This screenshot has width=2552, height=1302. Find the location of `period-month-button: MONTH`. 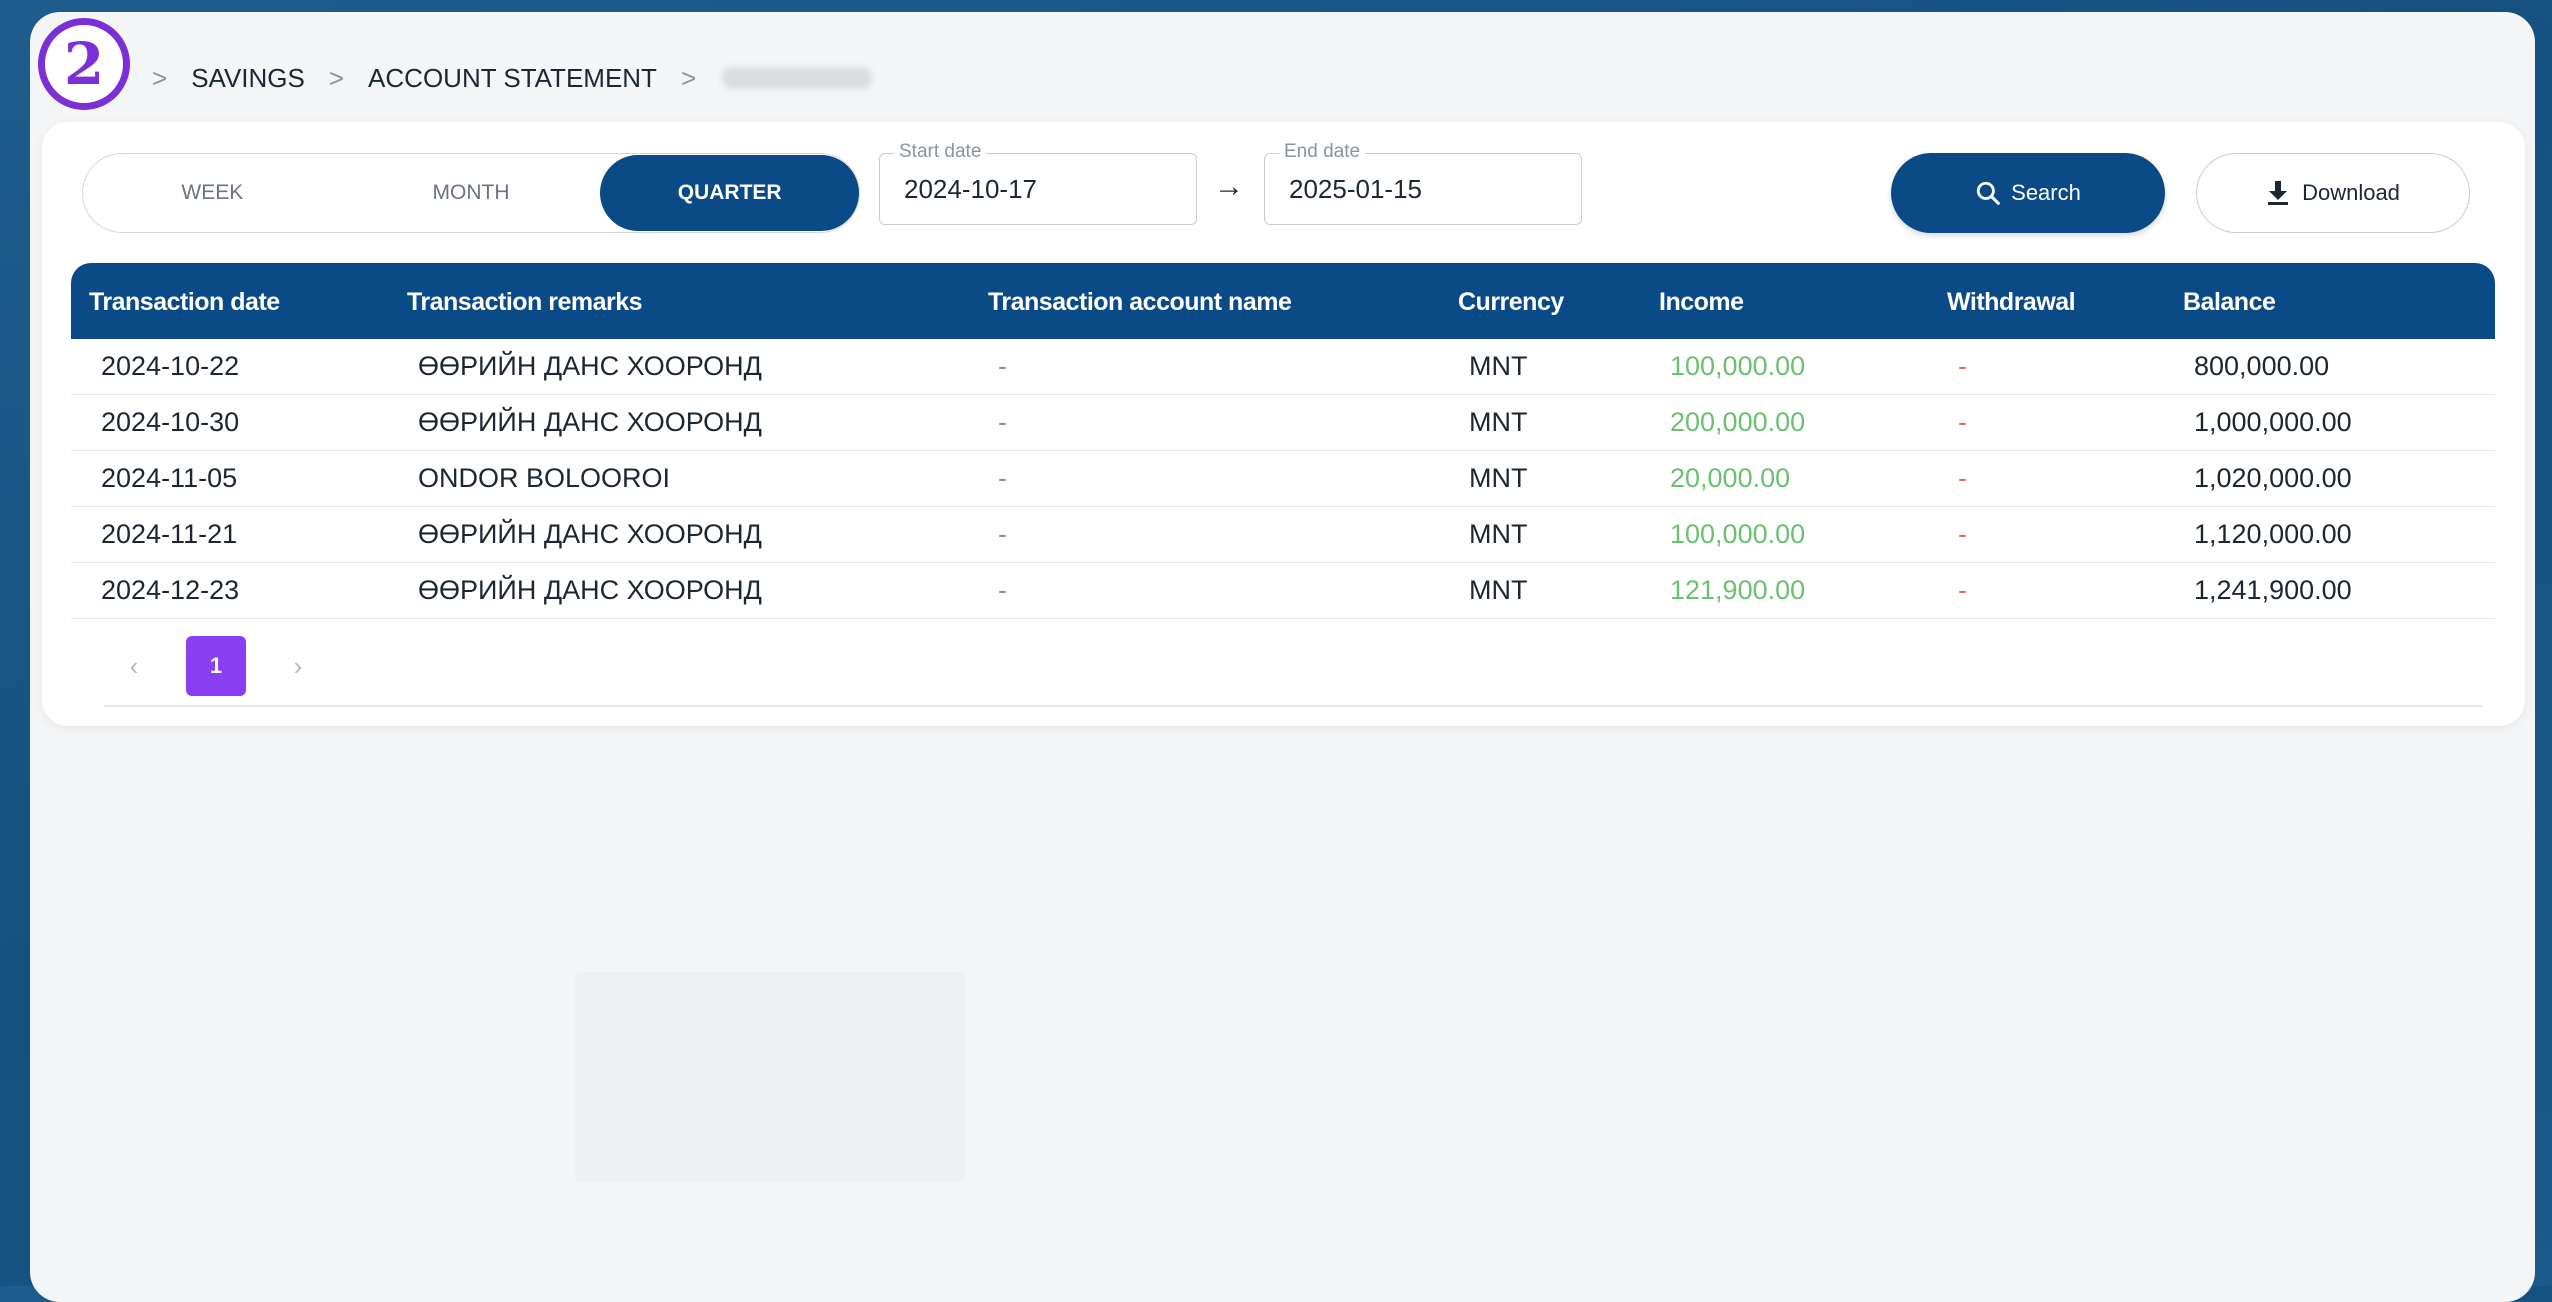

period-month-button: MONTH is located at coordinates (471, 193).